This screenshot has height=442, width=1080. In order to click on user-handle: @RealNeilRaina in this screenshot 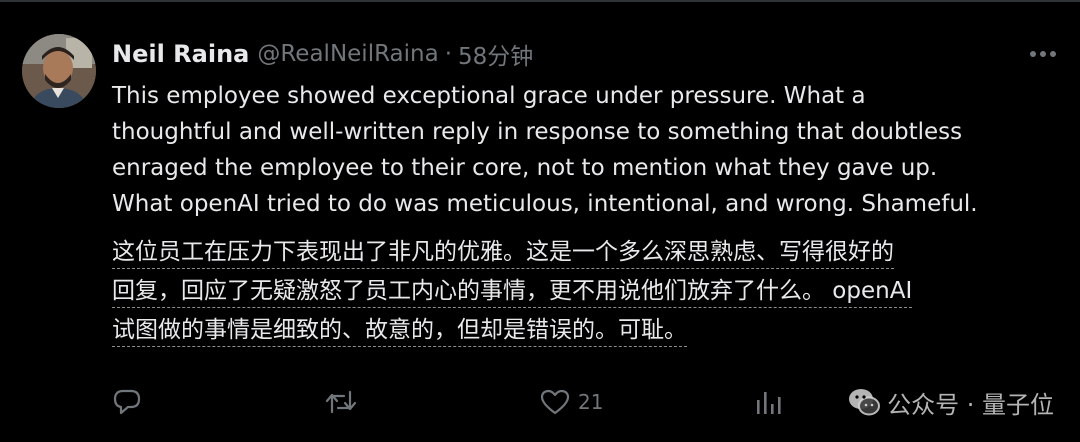, I will do `click(347, 54)`.